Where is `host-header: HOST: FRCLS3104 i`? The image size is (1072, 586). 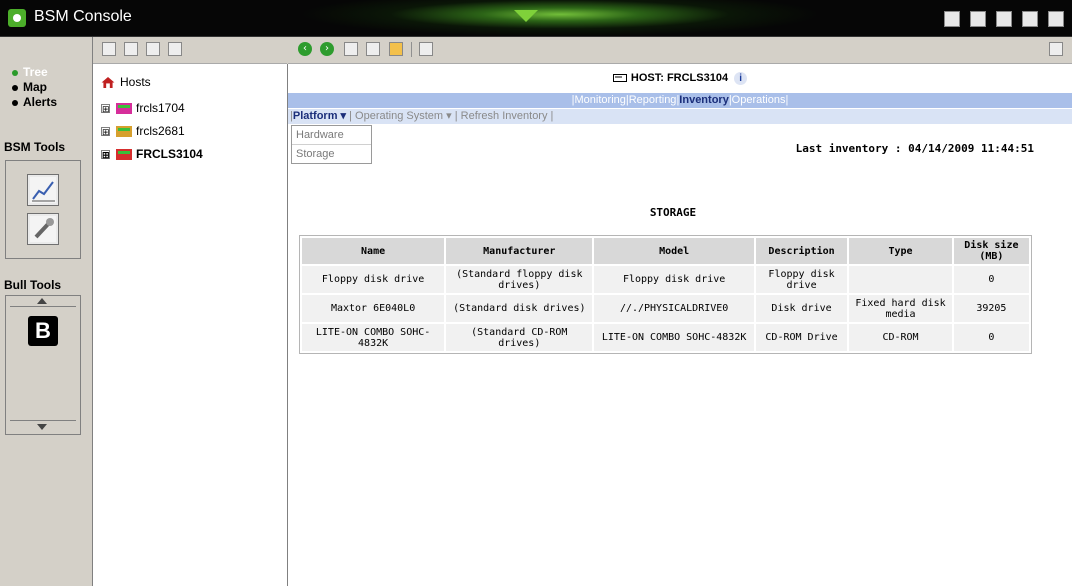
host-header: HOST: FRCLS3104 i is located at coordinates (680, 78).